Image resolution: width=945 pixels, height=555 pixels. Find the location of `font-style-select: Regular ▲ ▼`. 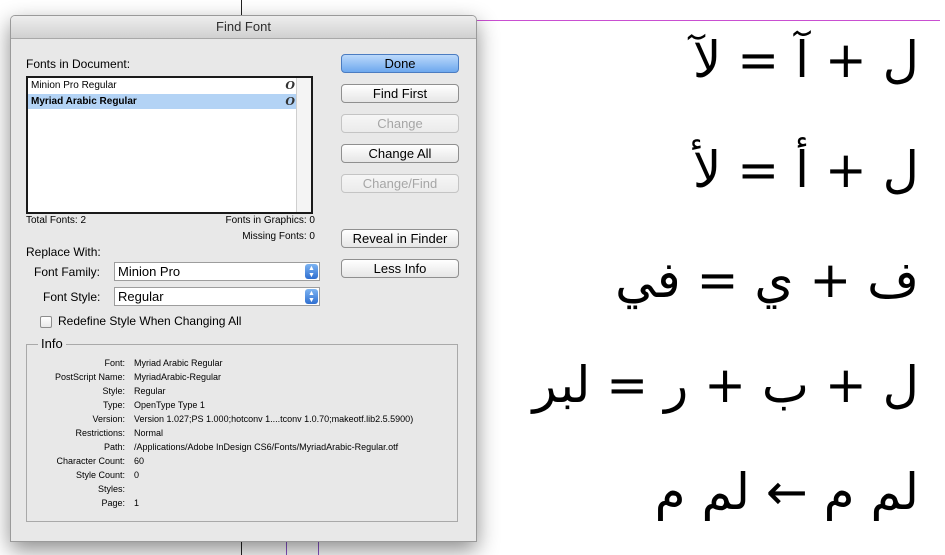

font-style-select: Regular ▲ ▼ is located at coordinates (217, 296).